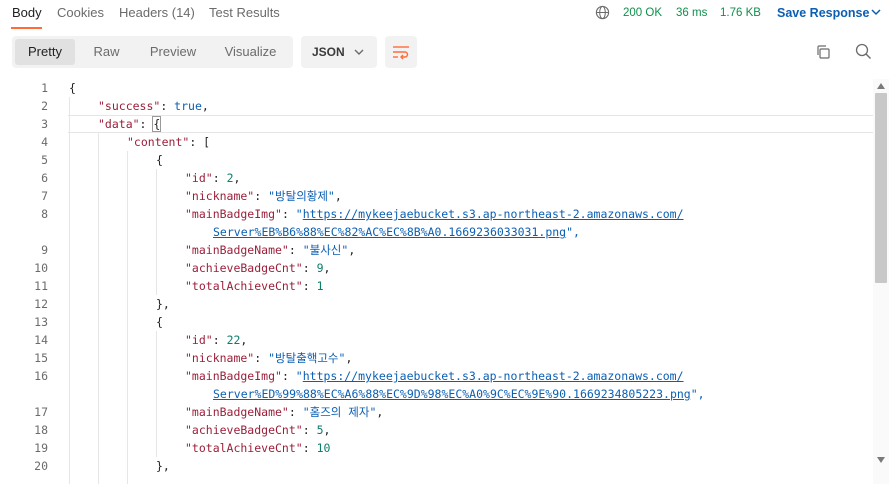 This screenshot has height=484, width=889. What do you see at coordinates (44, 124) in the screenshot?
I see `line-number: 3` at bounding box center [44, 124].